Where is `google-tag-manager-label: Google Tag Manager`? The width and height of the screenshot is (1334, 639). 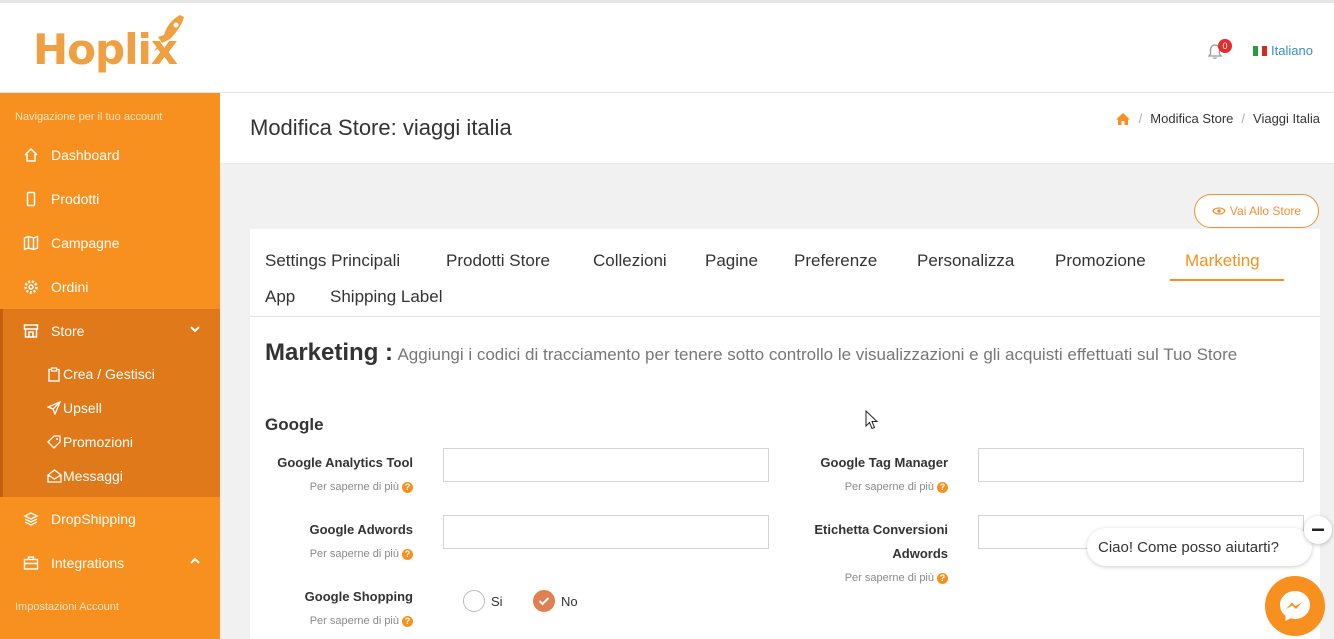 google-tag-manager-label: Google Tag Manager is located at coordinates (884, 462).